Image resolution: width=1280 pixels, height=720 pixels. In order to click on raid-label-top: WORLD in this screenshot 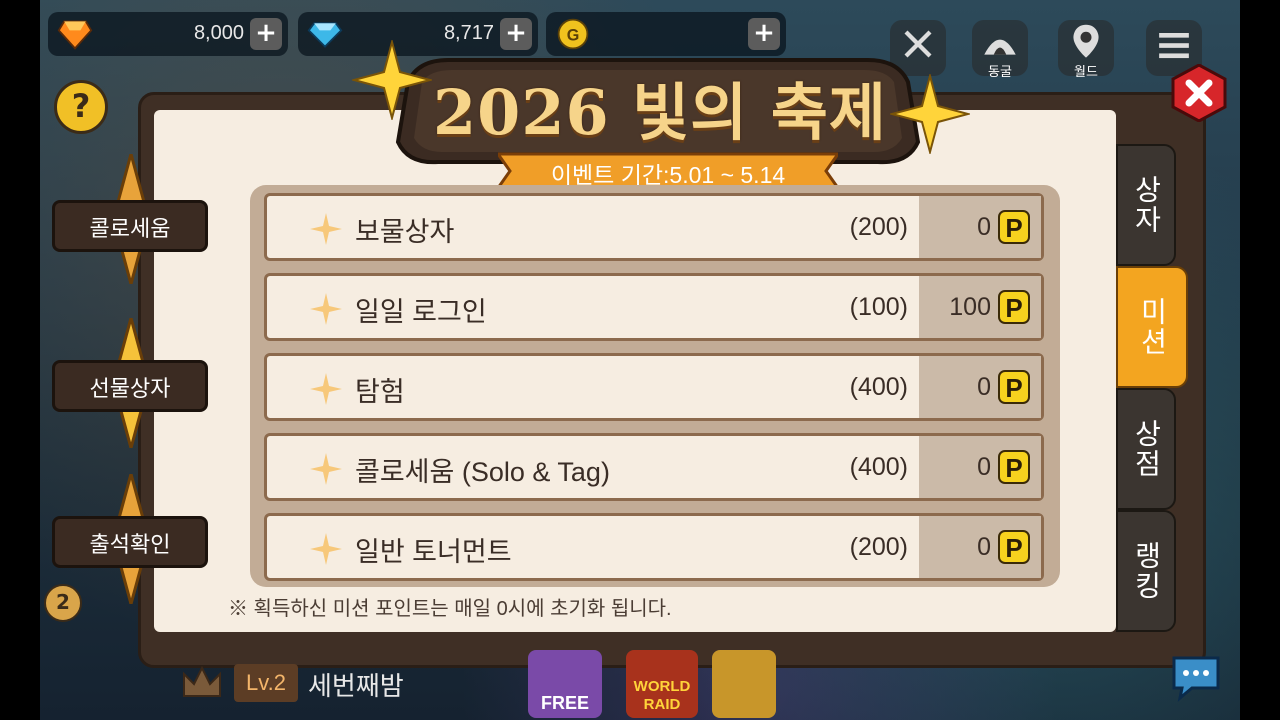, I will do `click(662, 686)`.